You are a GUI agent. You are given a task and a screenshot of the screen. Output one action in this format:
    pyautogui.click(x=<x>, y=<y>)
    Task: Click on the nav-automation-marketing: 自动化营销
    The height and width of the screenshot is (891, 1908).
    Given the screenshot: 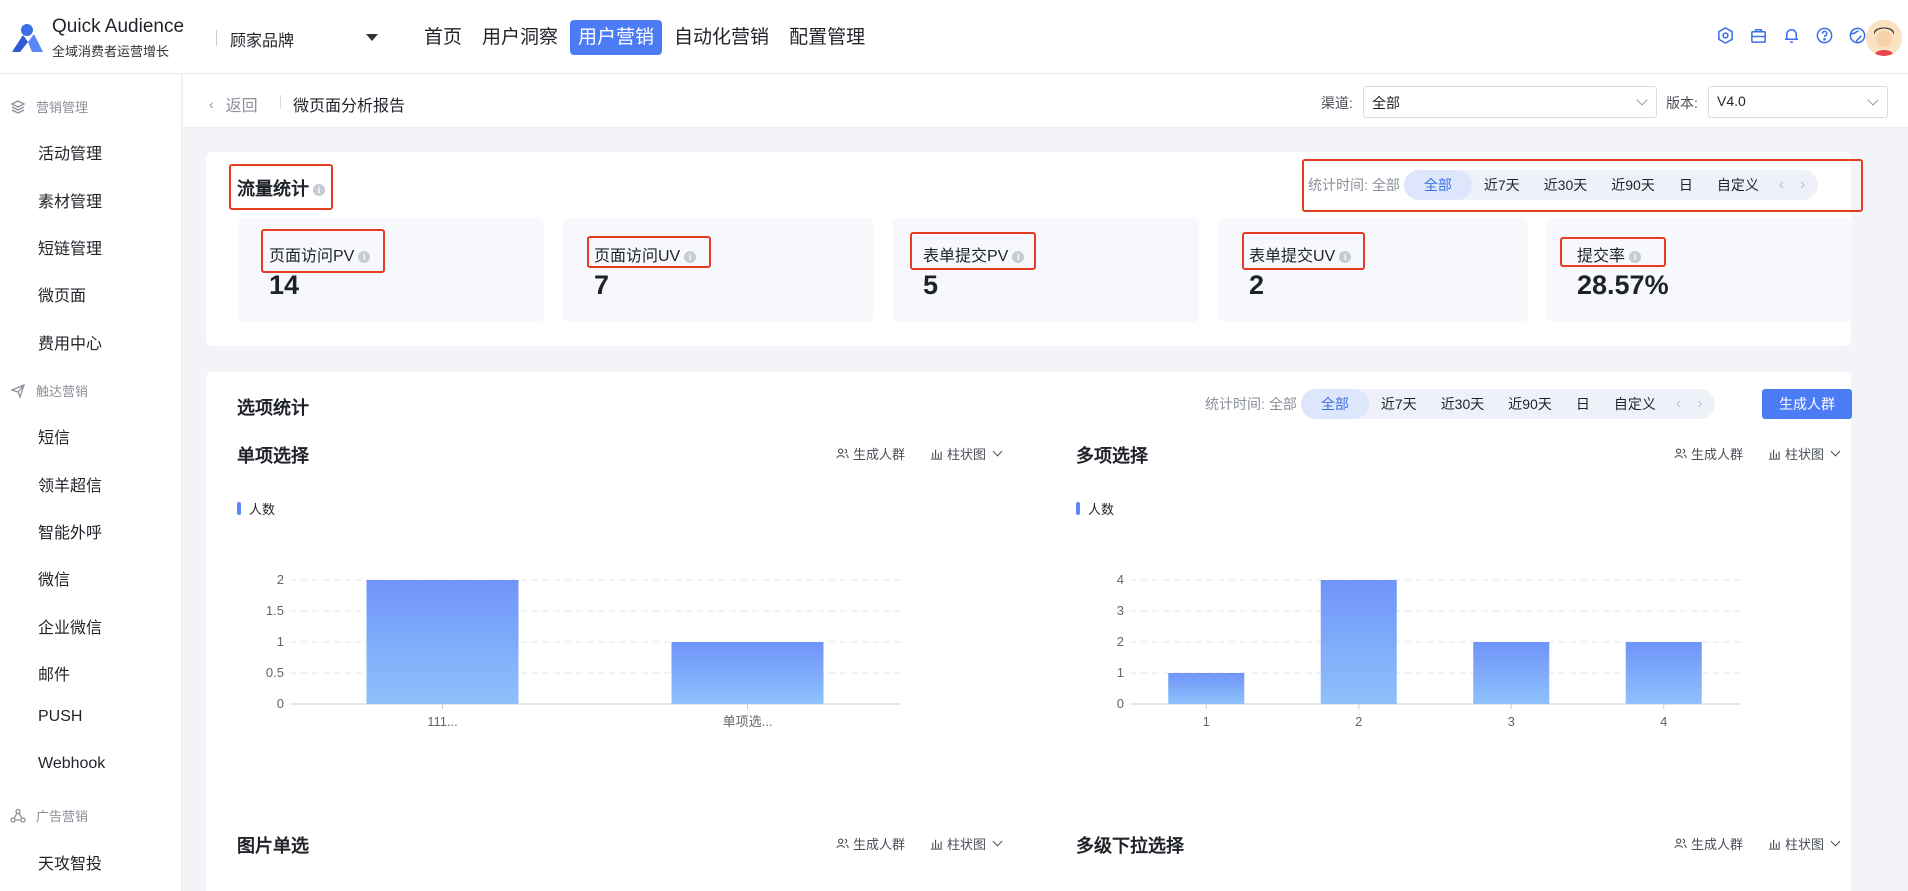 What is the action you would take?
    pyautogui.click(x=721, y=37)
    